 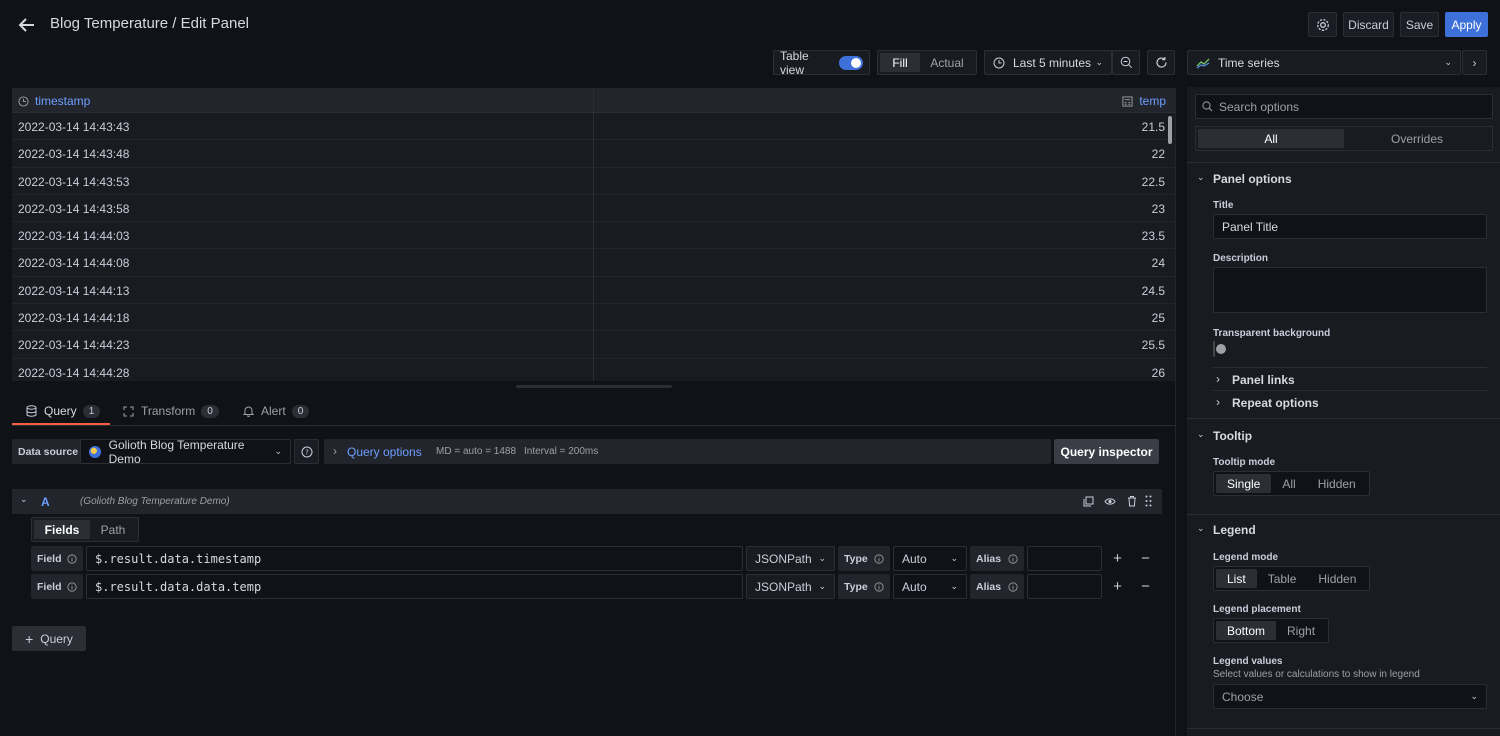 I want to click on tab-all: All, so click(x=1271, y=138).